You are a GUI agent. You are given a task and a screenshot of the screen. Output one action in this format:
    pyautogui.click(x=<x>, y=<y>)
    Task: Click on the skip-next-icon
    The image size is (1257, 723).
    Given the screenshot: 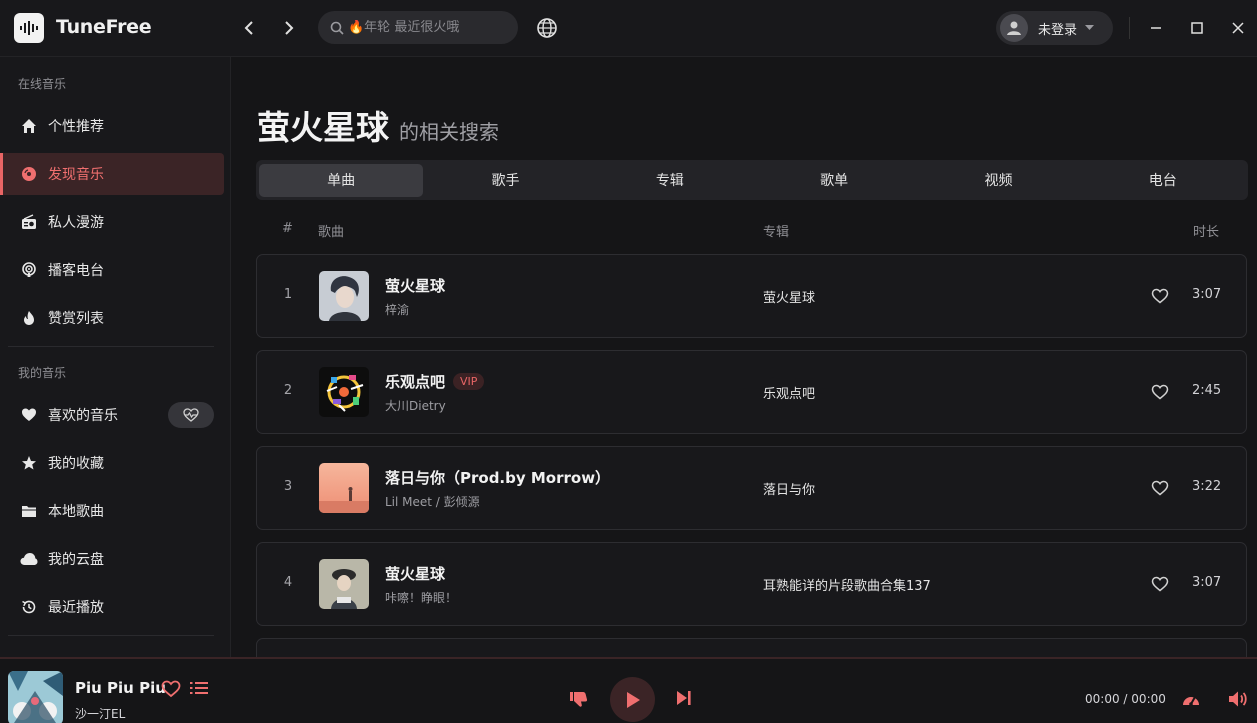 What is the action you would take?
    pyautogui.click(x=684, y=698)
    